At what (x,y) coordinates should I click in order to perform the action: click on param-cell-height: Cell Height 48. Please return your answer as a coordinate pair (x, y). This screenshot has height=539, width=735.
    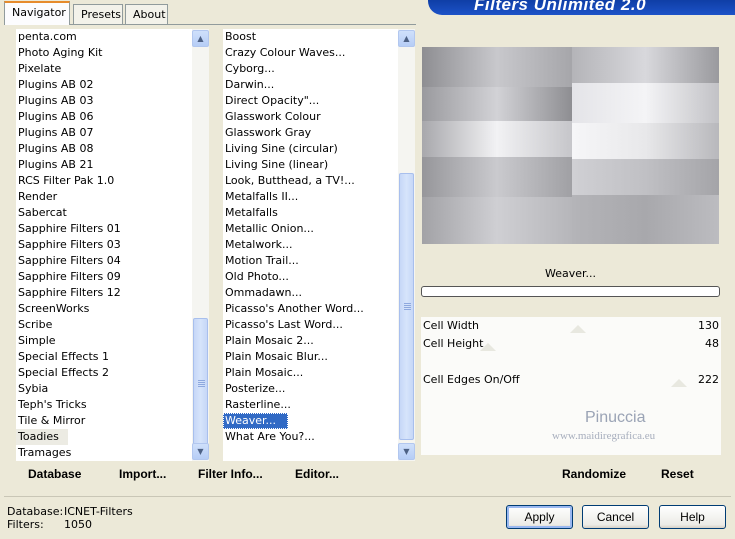
    Looking at the image, I should click on (571, 344).